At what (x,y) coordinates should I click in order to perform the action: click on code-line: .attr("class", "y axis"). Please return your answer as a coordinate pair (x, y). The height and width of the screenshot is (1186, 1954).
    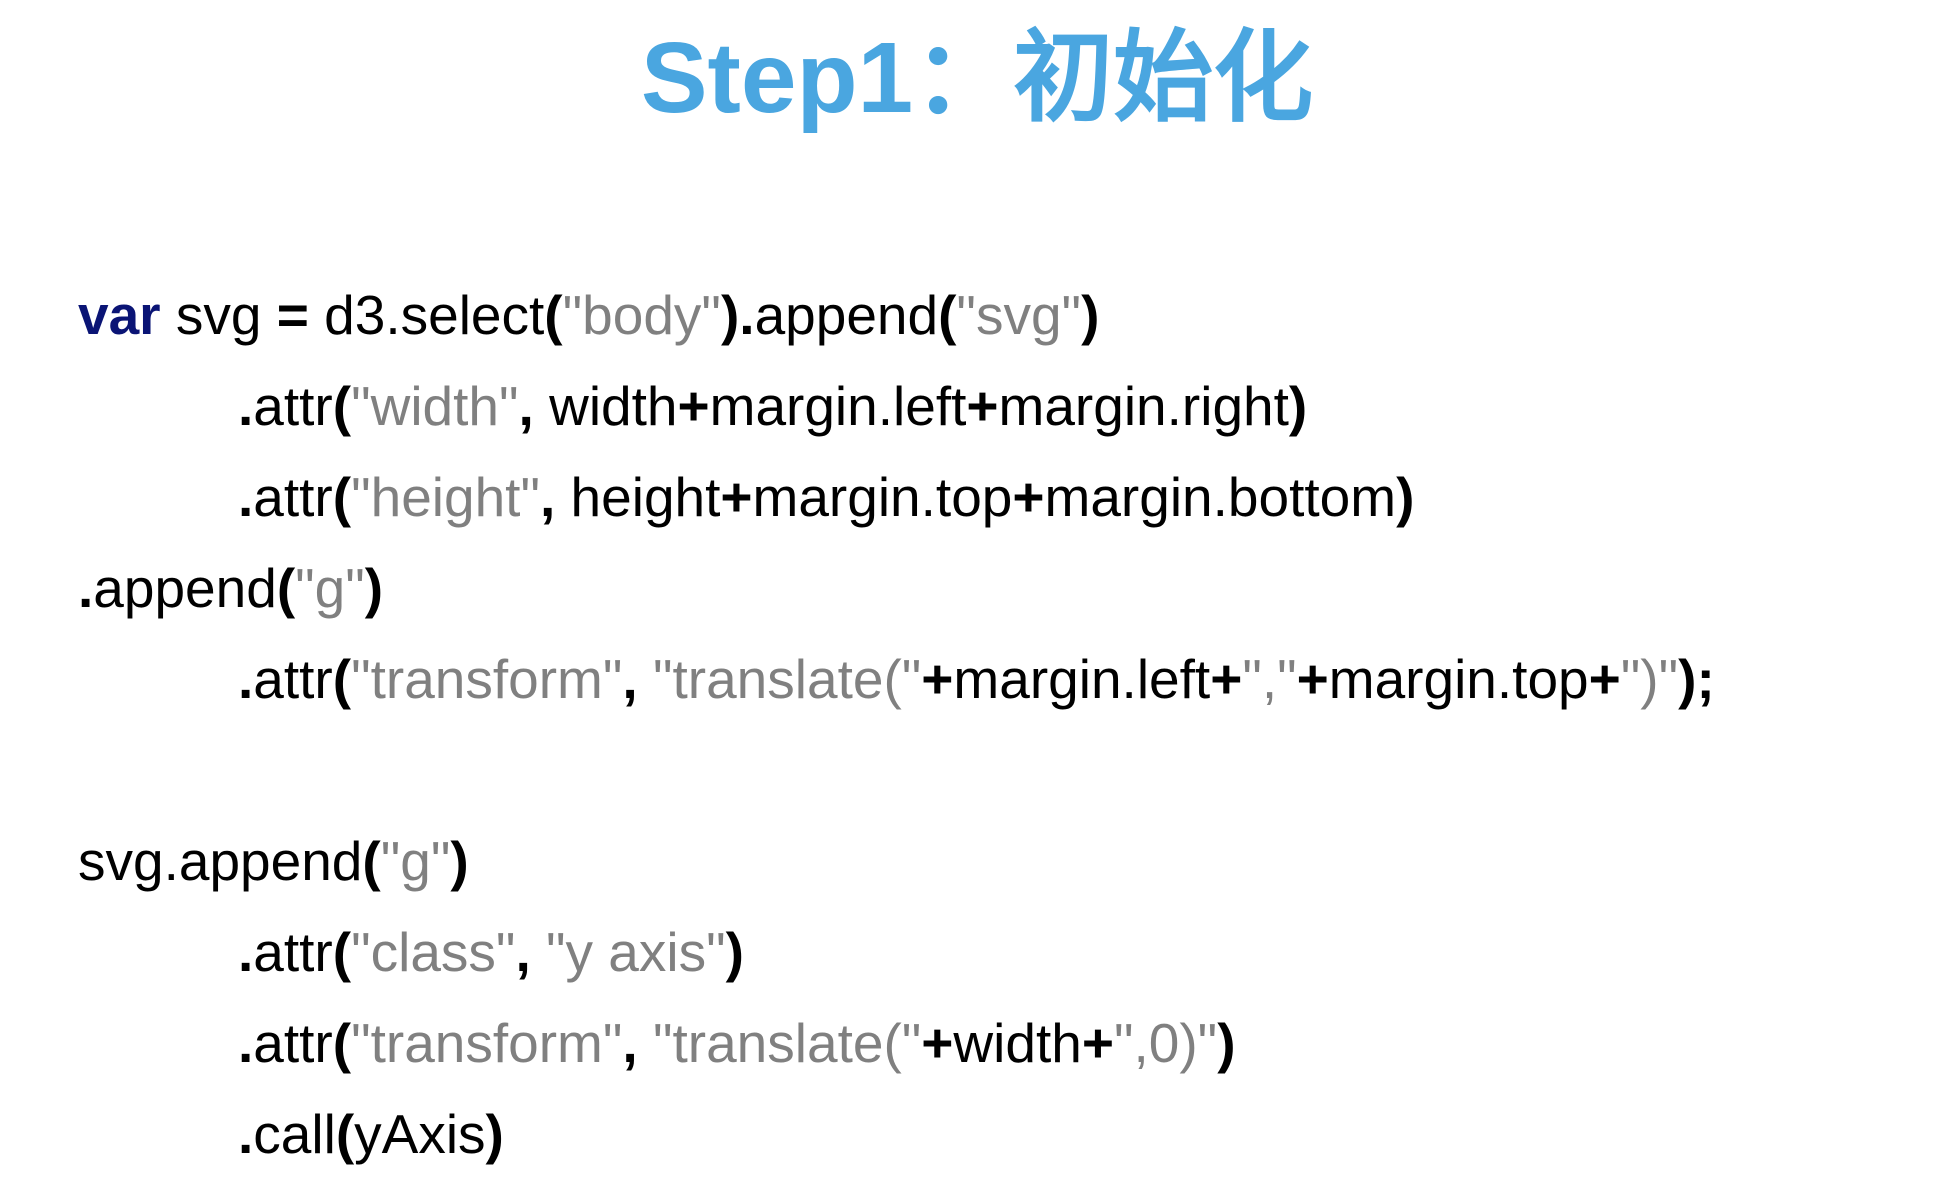
    Looking at the image, I should click on (1008, 952).